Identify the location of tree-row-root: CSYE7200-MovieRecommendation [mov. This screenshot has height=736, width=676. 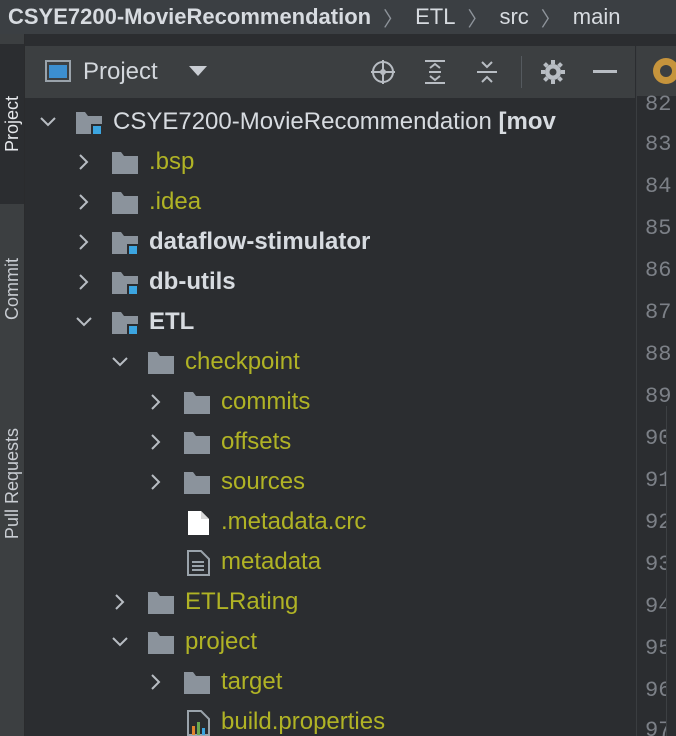
(330, 122).